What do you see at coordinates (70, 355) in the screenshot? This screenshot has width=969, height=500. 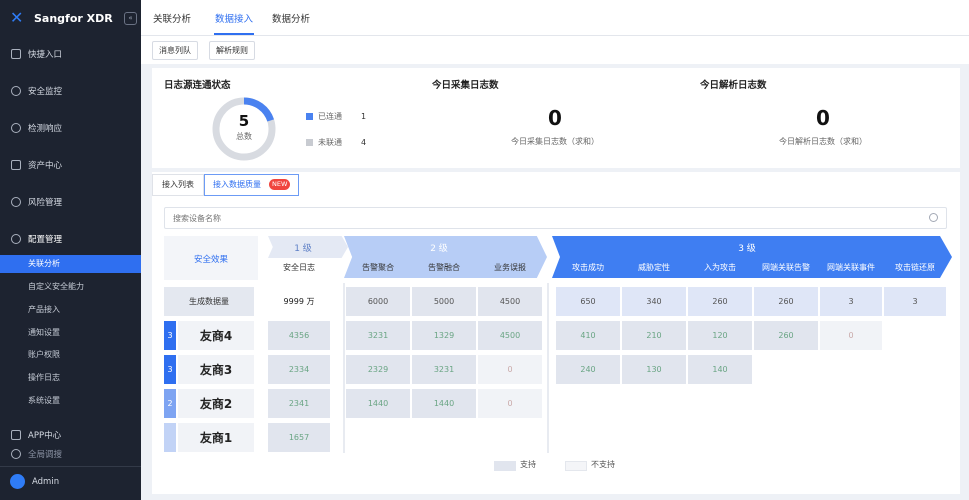 I see `sidebar-subitem-account-permission: 账户权限` at bounding box center [70, 355].